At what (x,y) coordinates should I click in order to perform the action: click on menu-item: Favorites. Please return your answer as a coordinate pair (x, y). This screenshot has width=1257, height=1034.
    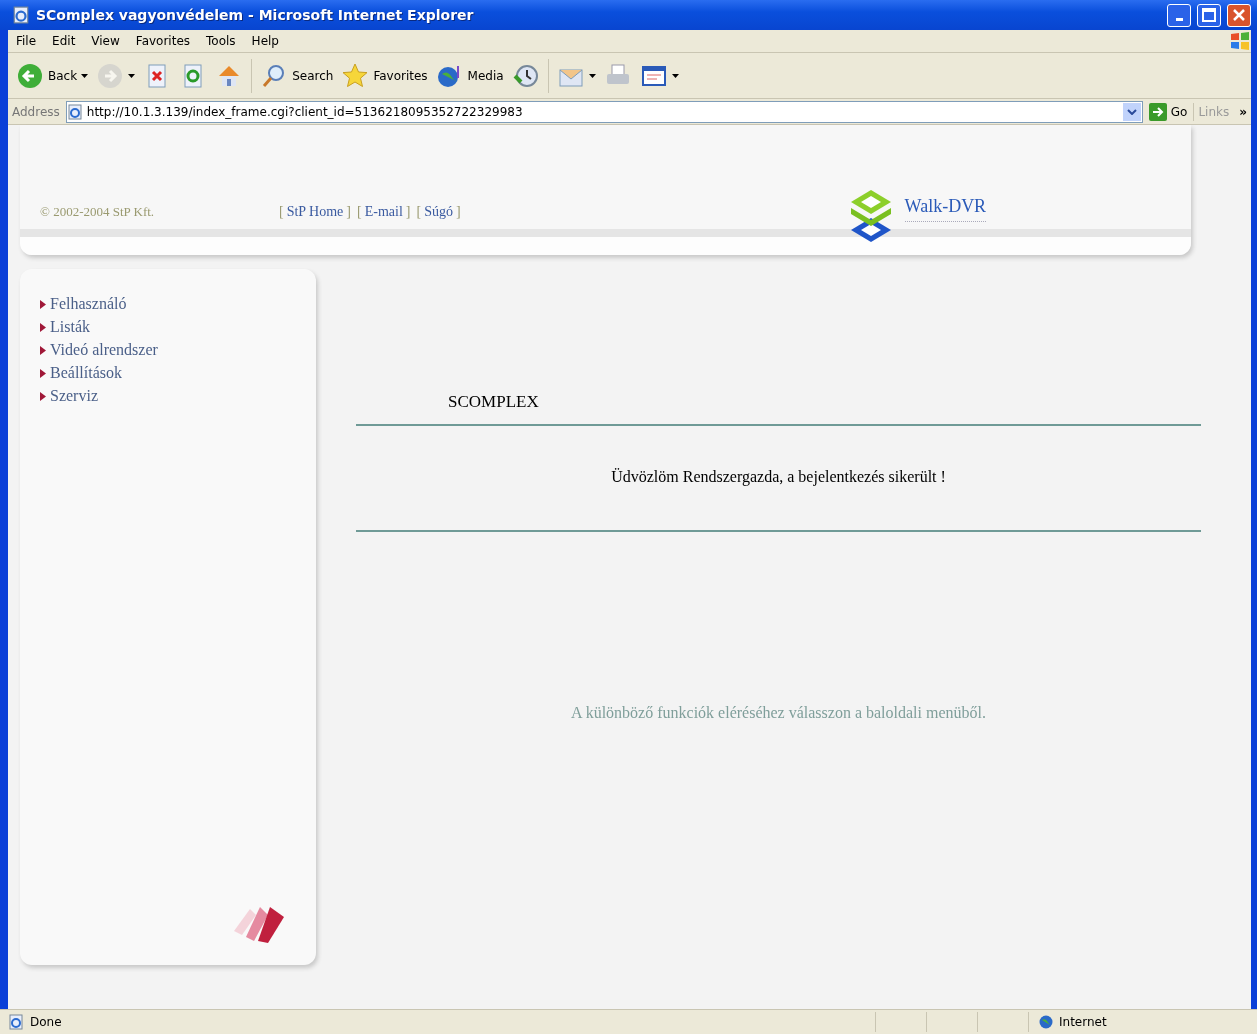
    Looking at the image, I should click on (163, 41).